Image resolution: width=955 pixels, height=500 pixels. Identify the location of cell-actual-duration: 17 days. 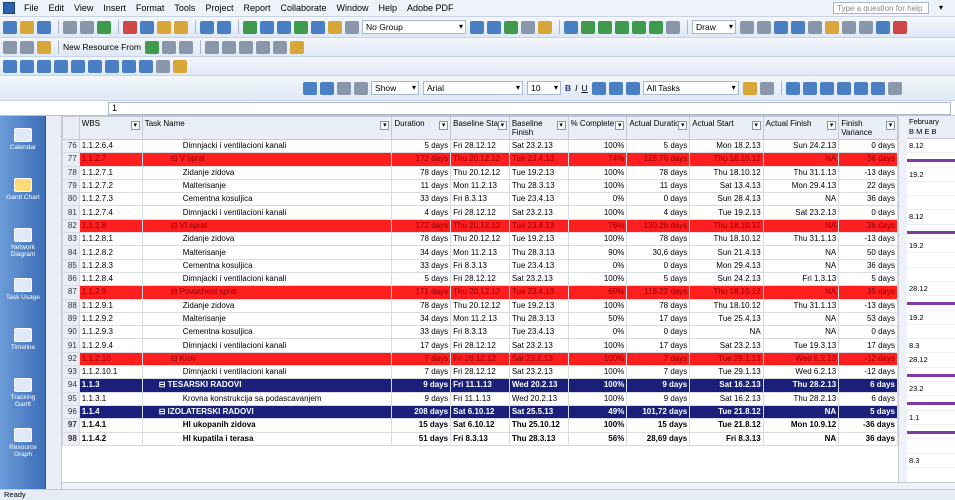
(658, 319).